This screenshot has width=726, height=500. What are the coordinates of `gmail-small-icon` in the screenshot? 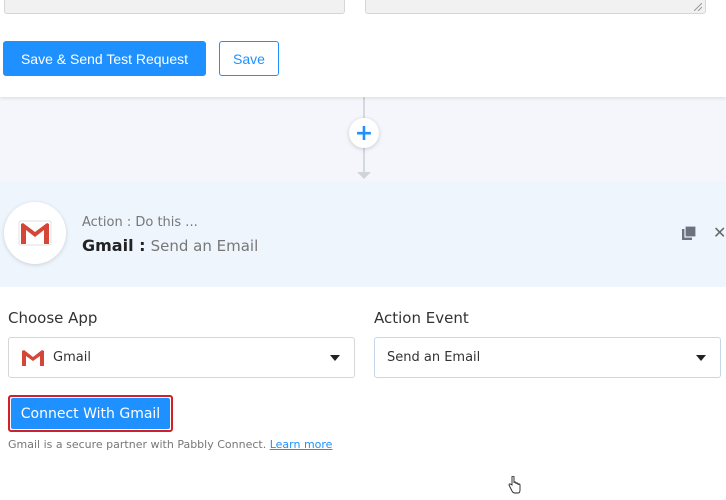 It's located at (33, 357).